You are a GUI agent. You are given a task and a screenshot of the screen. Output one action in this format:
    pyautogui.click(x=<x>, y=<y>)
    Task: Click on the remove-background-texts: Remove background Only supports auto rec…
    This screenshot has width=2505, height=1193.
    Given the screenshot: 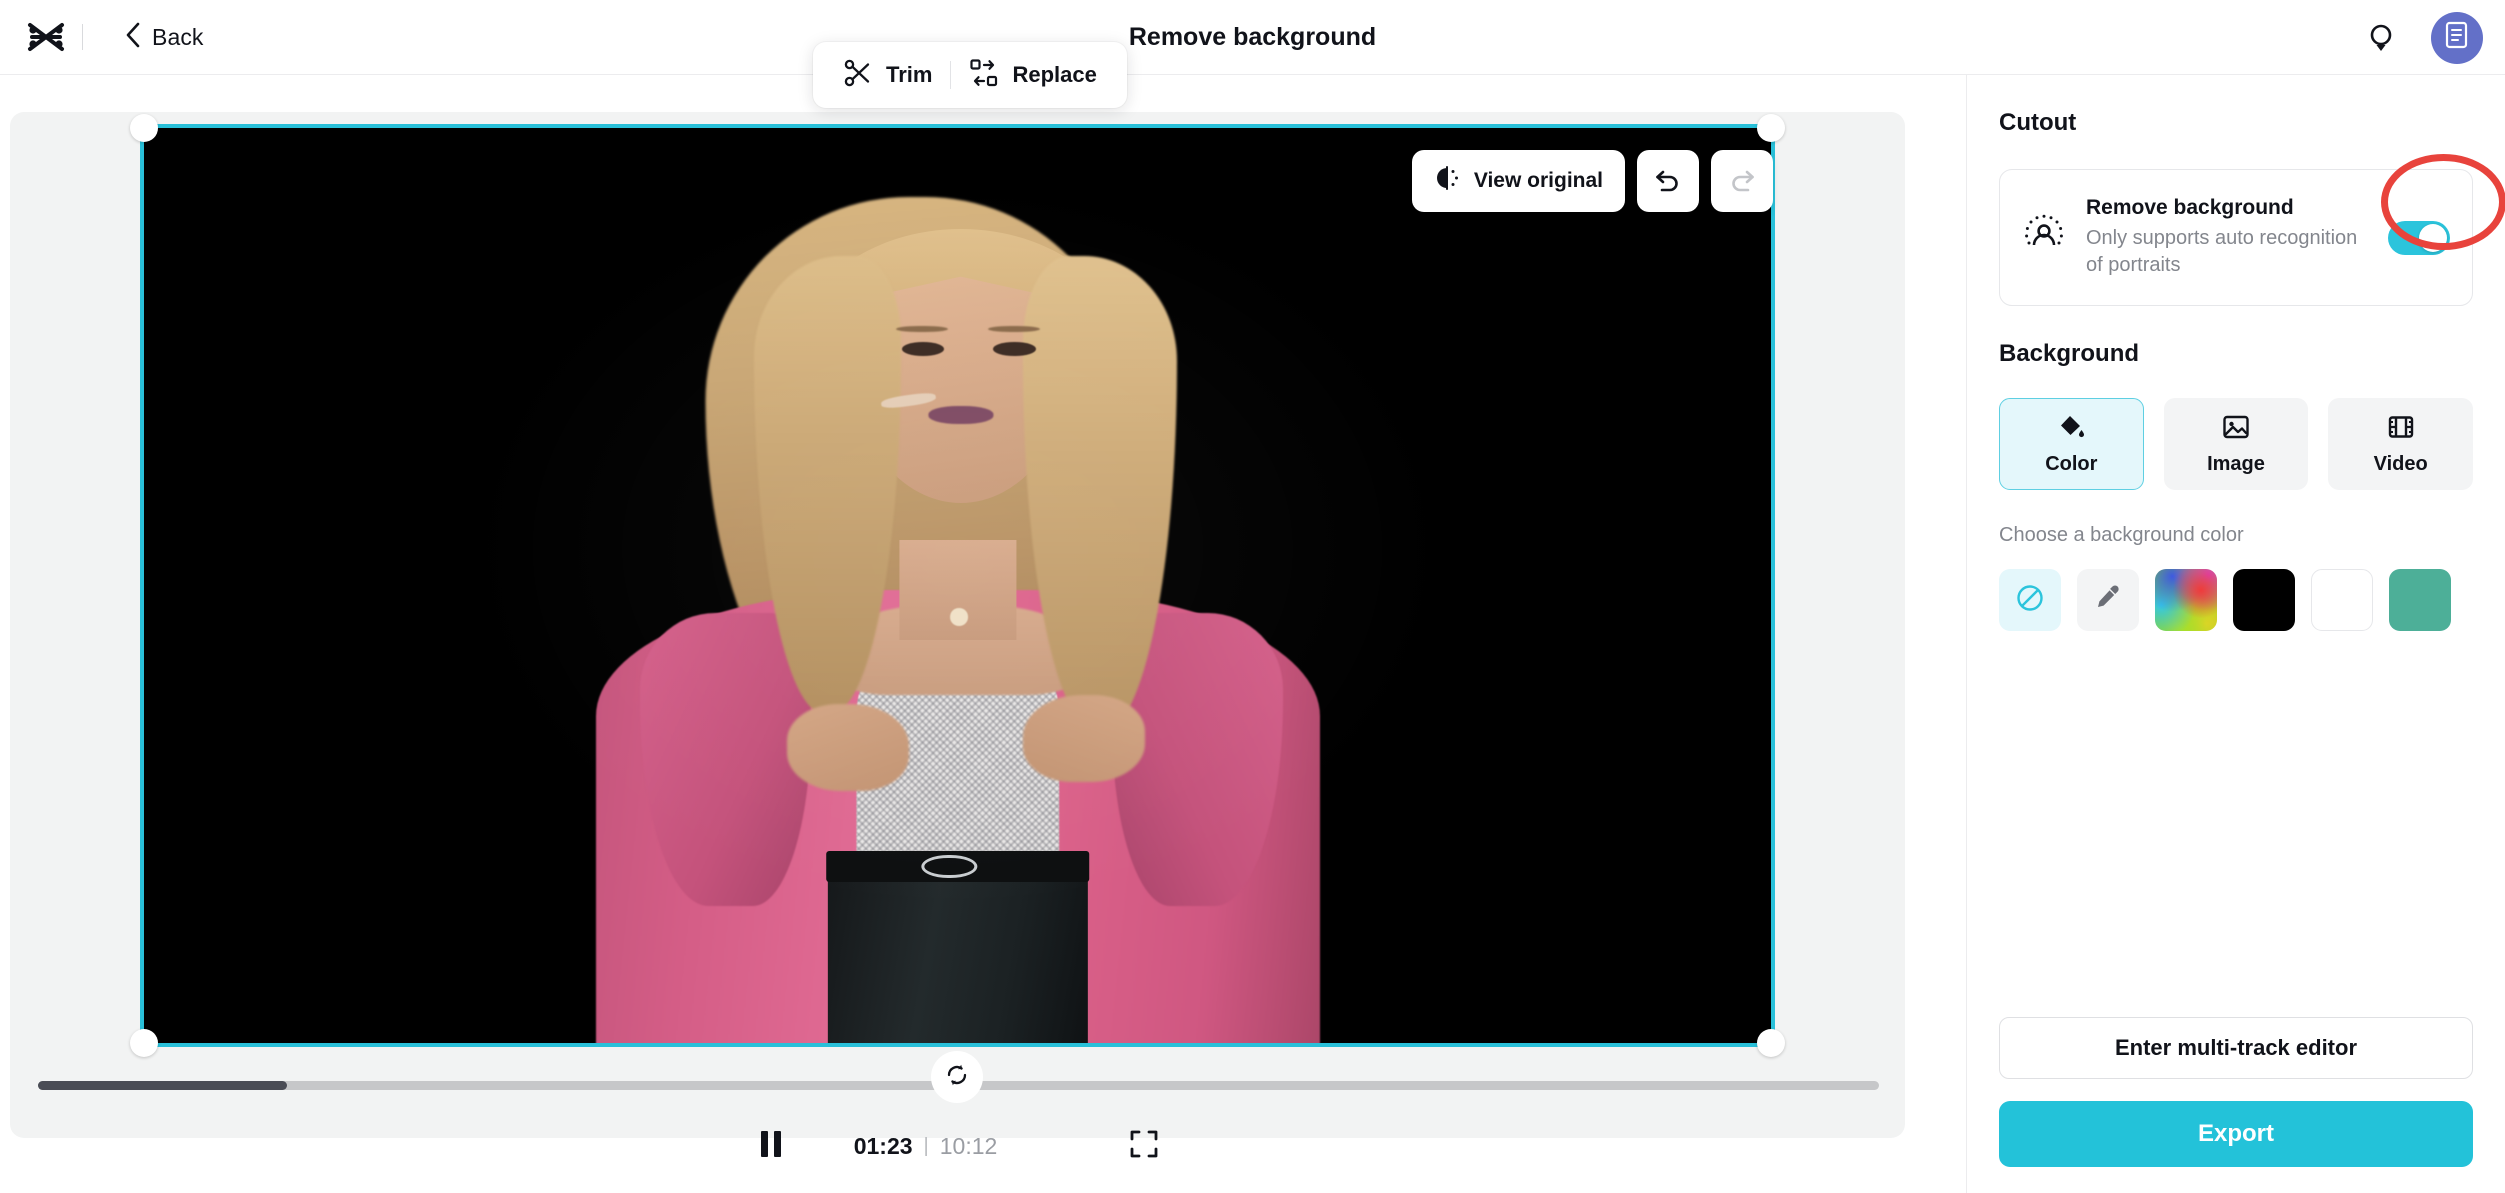 What is the action you would take?
    pyautogui.click(x=2227, y=237)
    